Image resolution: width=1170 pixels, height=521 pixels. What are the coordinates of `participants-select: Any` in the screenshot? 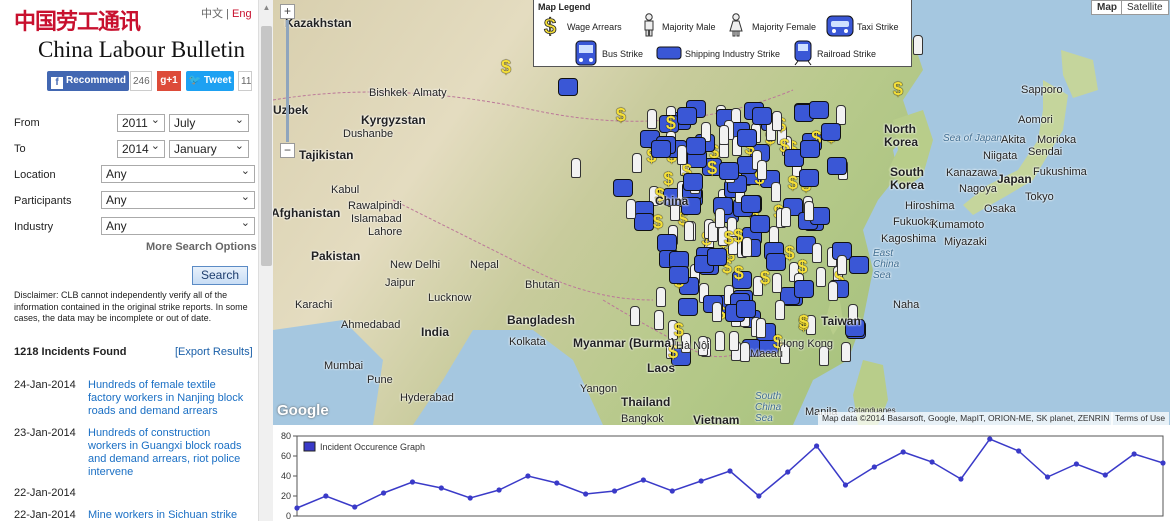 It's located at (178, 199).